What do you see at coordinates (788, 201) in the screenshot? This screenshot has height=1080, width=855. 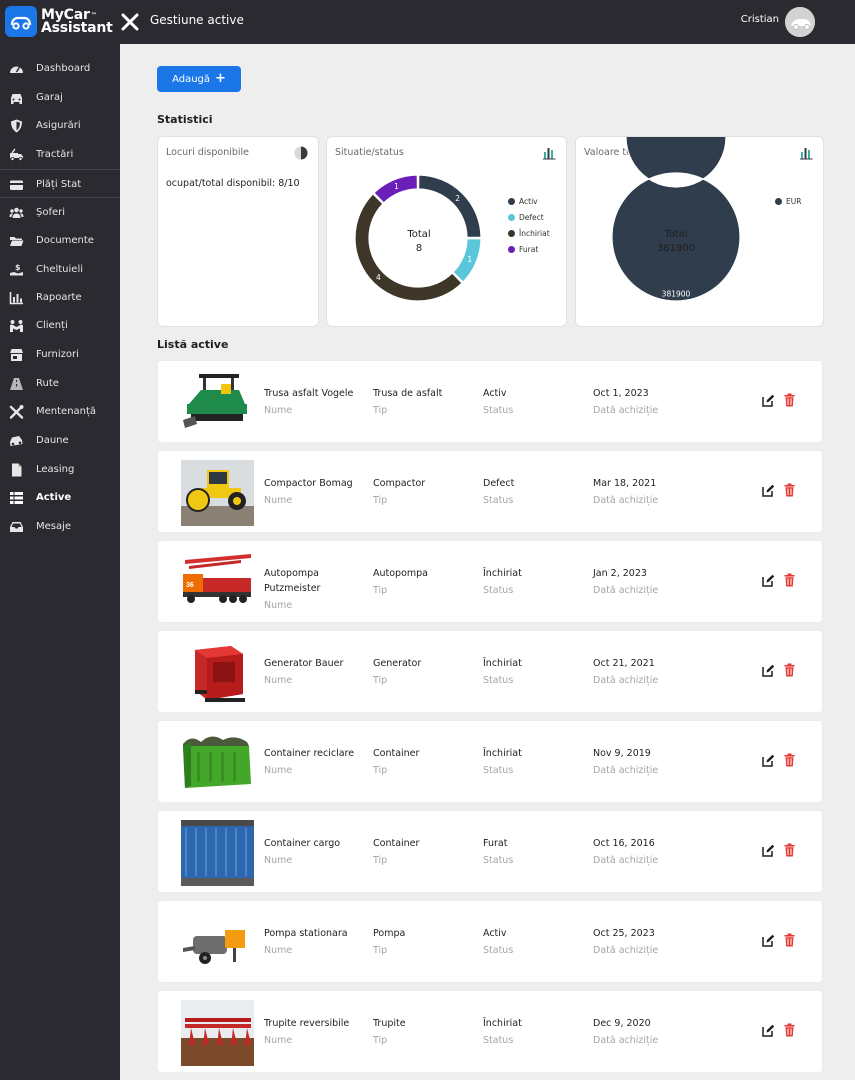 I see `legend-item: EUR` at bounding box center [788, 201].